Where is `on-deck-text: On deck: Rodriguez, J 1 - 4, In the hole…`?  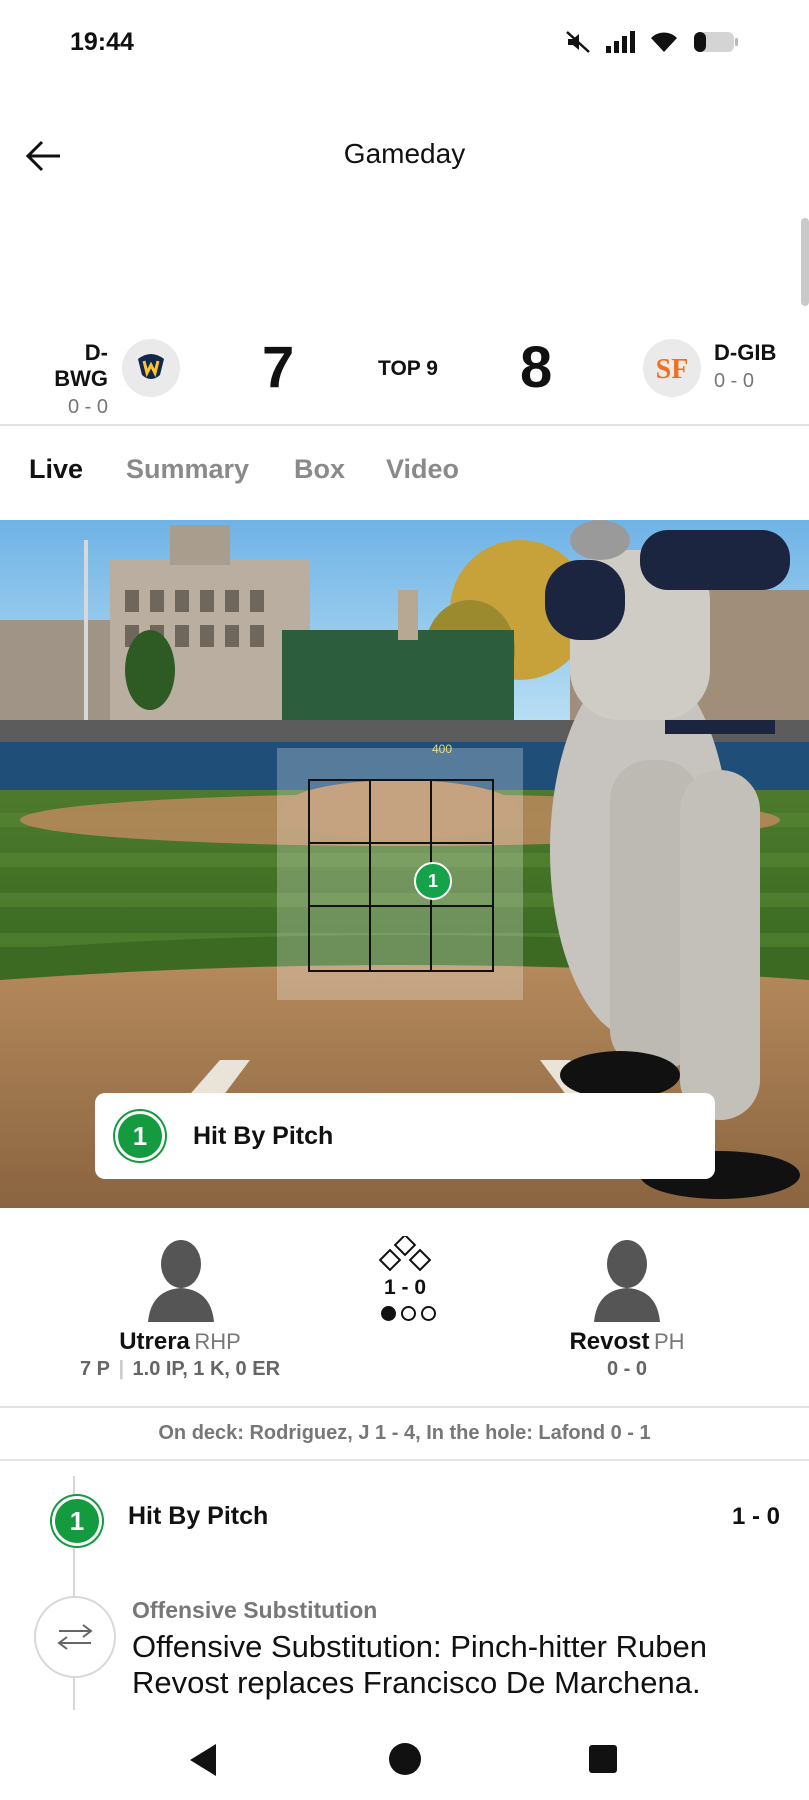 on-deck-text: On deck: Rodriguez, J 1 - 4, In the hole… is located at coordinates (404, 1433).